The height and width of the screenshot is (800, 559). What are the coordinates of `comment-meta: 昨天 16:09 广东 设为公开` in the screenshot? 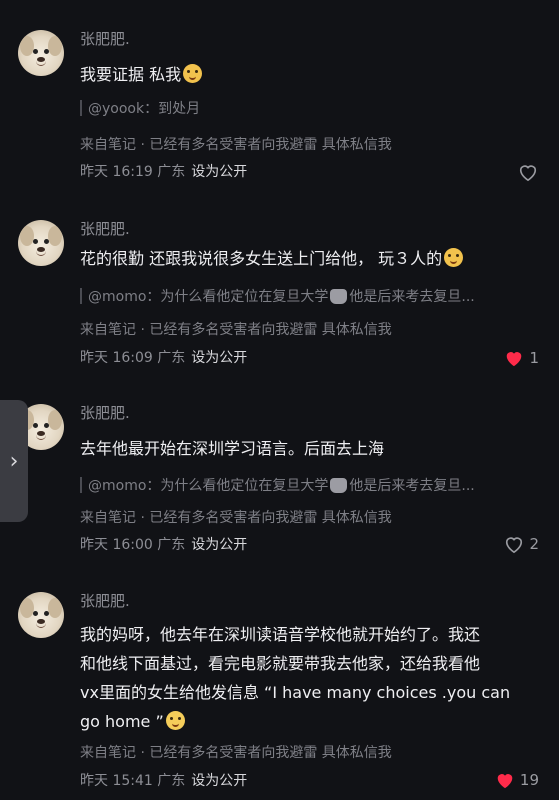 It's located at (163, 357).